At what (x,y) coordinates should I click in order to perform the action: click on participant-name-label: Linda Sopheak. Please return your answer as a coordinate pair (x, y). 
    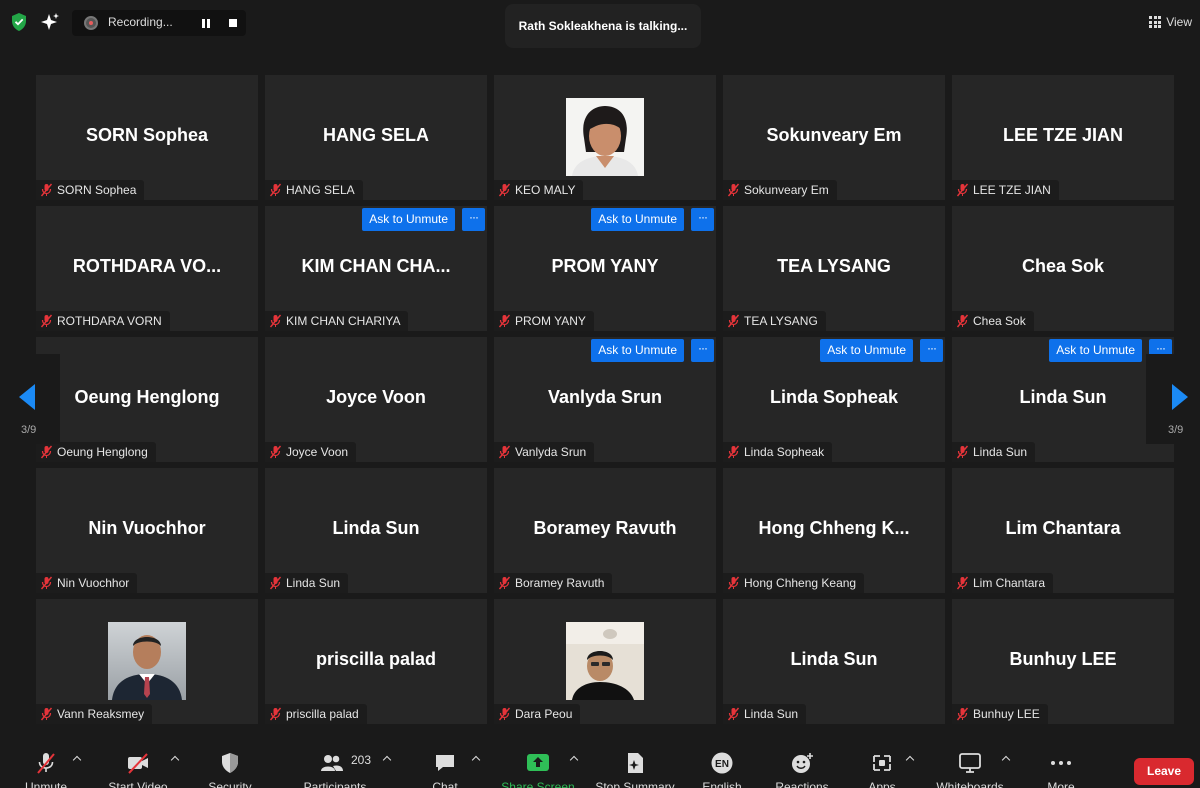
    Looking at the image, I should click on (778, 452).